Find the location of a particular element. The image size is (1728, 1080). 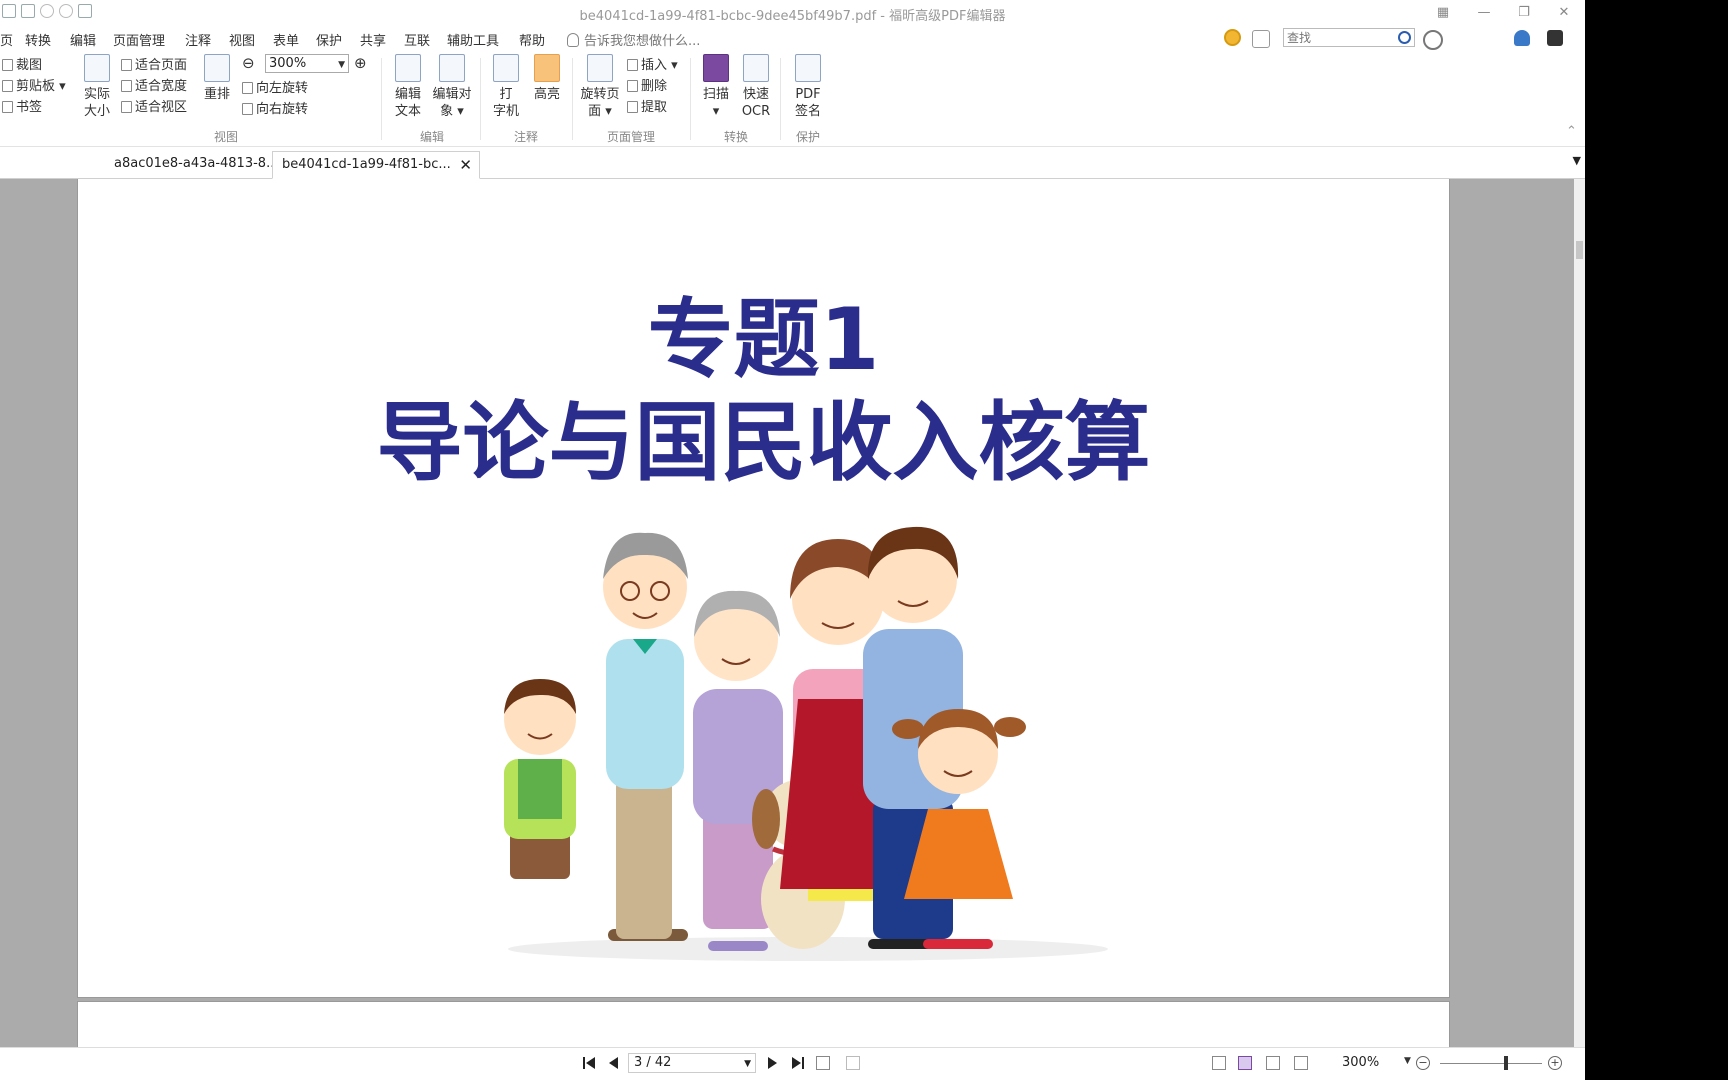

find-options-icon is located at coordinates (1261, 39).